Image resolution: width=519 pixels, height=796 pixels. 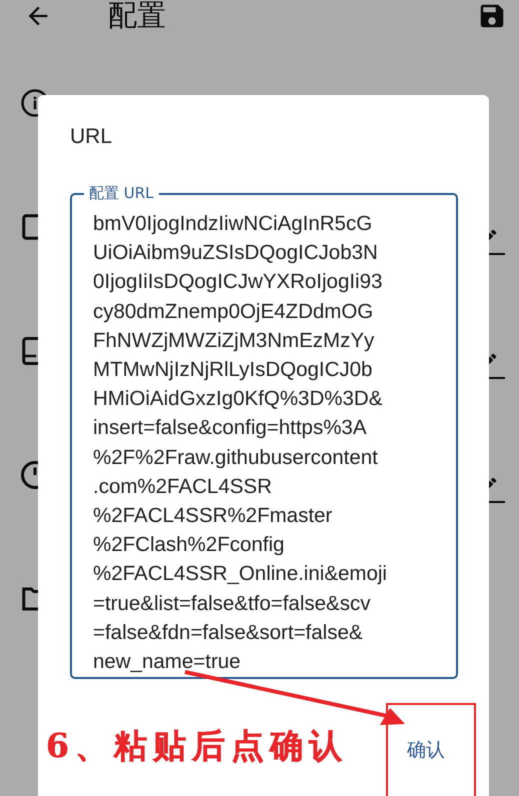 I want to click on page-title: 配置, so click(x=137, y=17).